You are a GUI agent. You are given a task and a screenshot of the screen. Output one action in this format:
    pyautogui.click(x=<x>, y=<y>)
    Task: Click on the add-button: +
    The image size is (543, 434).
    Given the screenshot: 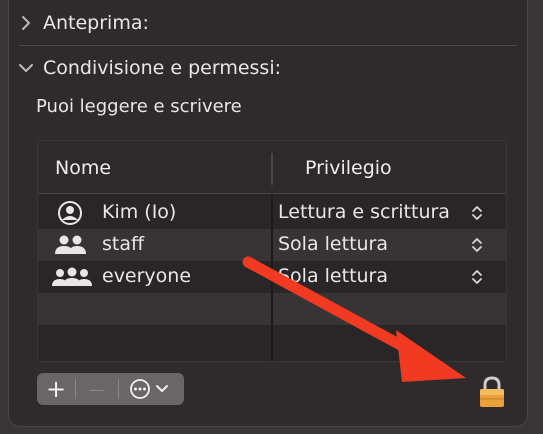 What is the action you would take?
    pyautogui.click(x=56, y=389)
    